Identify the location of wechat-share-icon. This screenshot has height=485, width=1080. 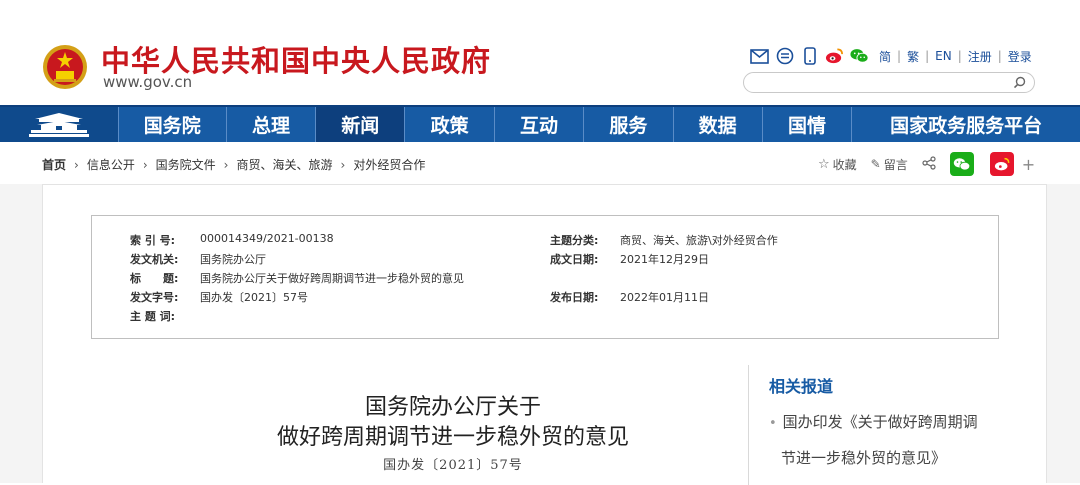
(961, 164).